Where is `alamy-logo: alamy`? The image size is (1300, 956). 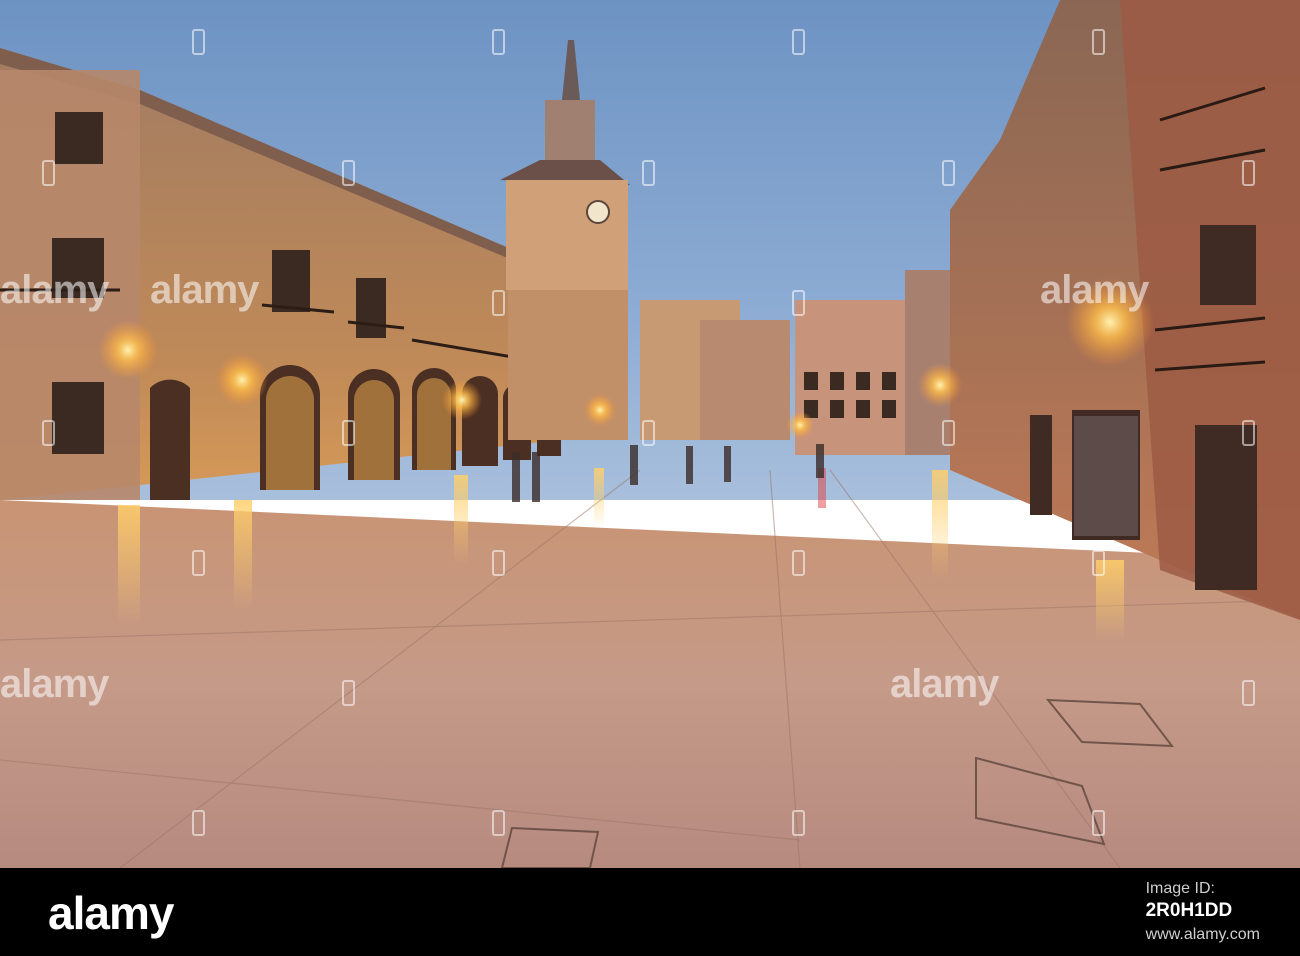 alamy-logo: alamy is located at coordinates (111, 913).